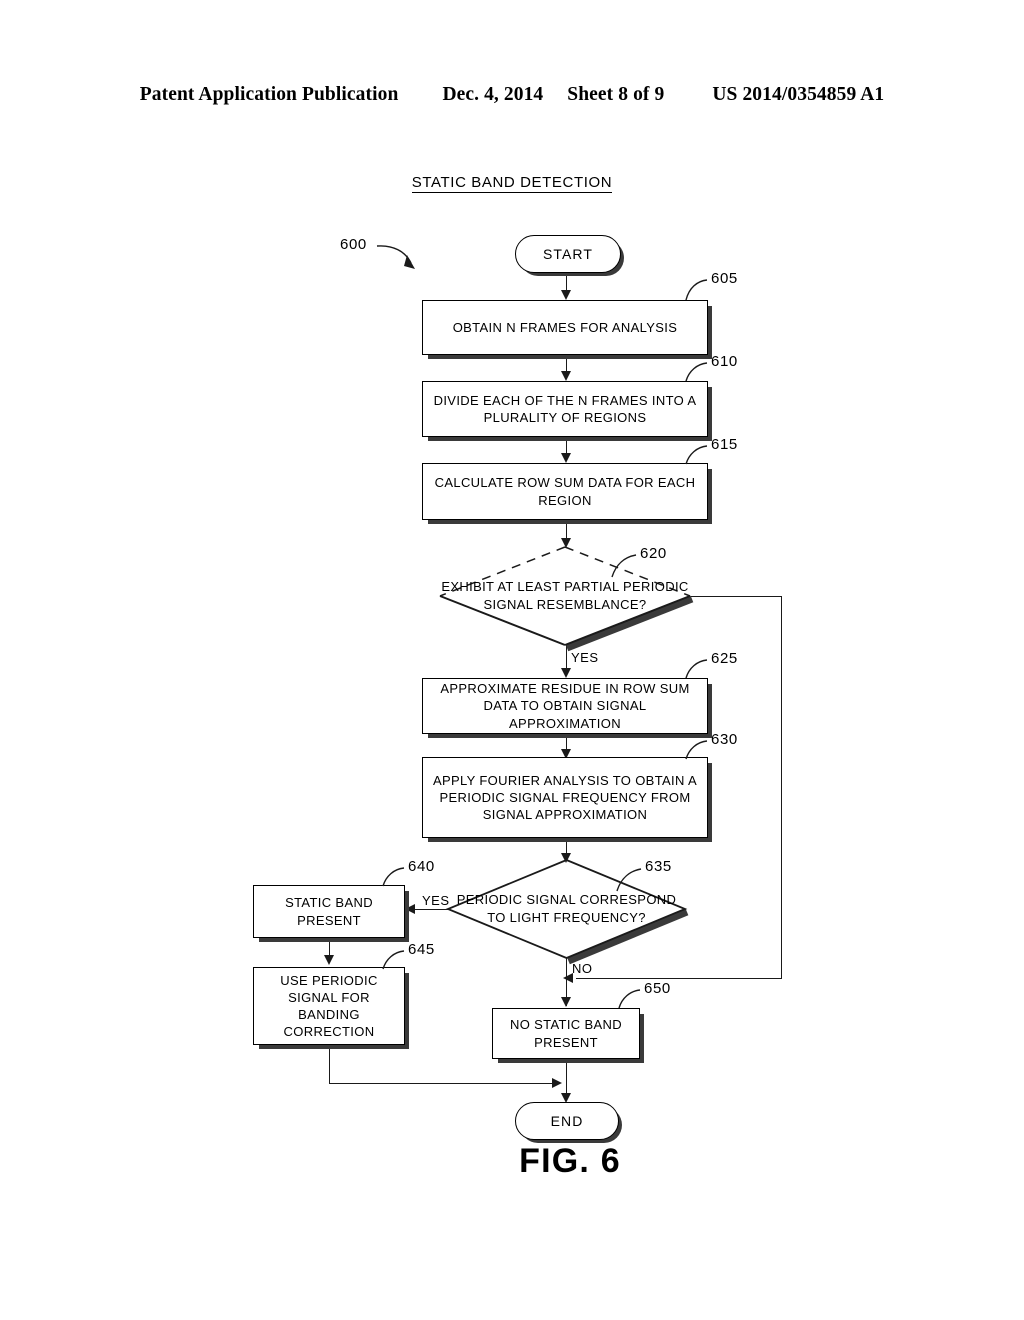 This screenshot has height=1320, width=1024. Describe the element at coordinates (493, 94) in the screenshot. I see `publication-date: Dec. 4, 2014` at that location.